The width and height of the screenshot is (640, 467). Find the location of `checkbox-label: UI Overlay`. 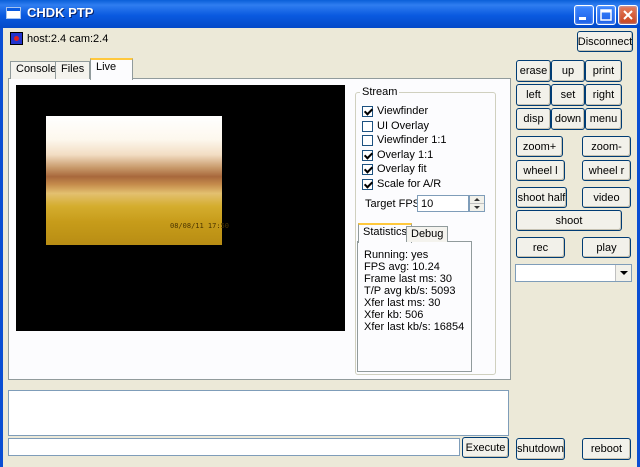

checkbox-label: UI Overlay is located at coordinates (403, 126).